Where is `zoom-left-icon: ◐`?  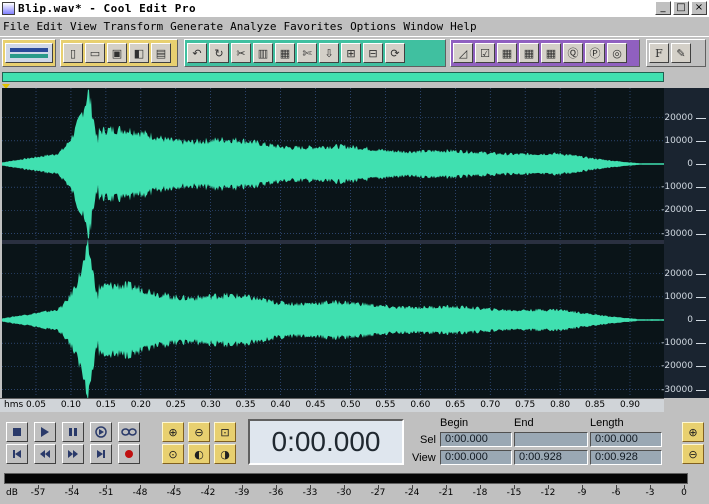
zoom-left-icon: ◐ is located at coordinates (199, 454).